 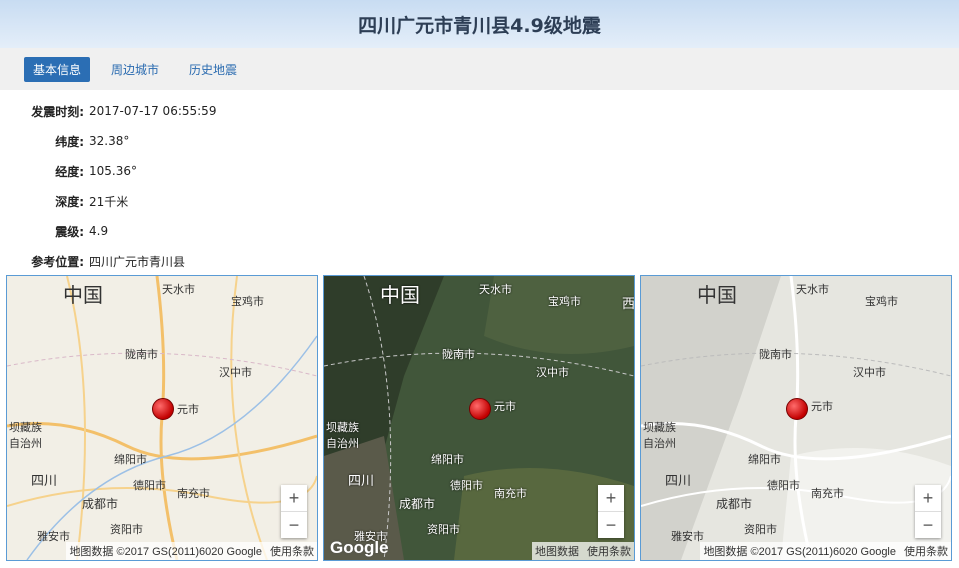 What do you see at coordinates (557, 552) in the screenshot?
I see `attribution-text: 地图数据` at bounding box center [557, 552].